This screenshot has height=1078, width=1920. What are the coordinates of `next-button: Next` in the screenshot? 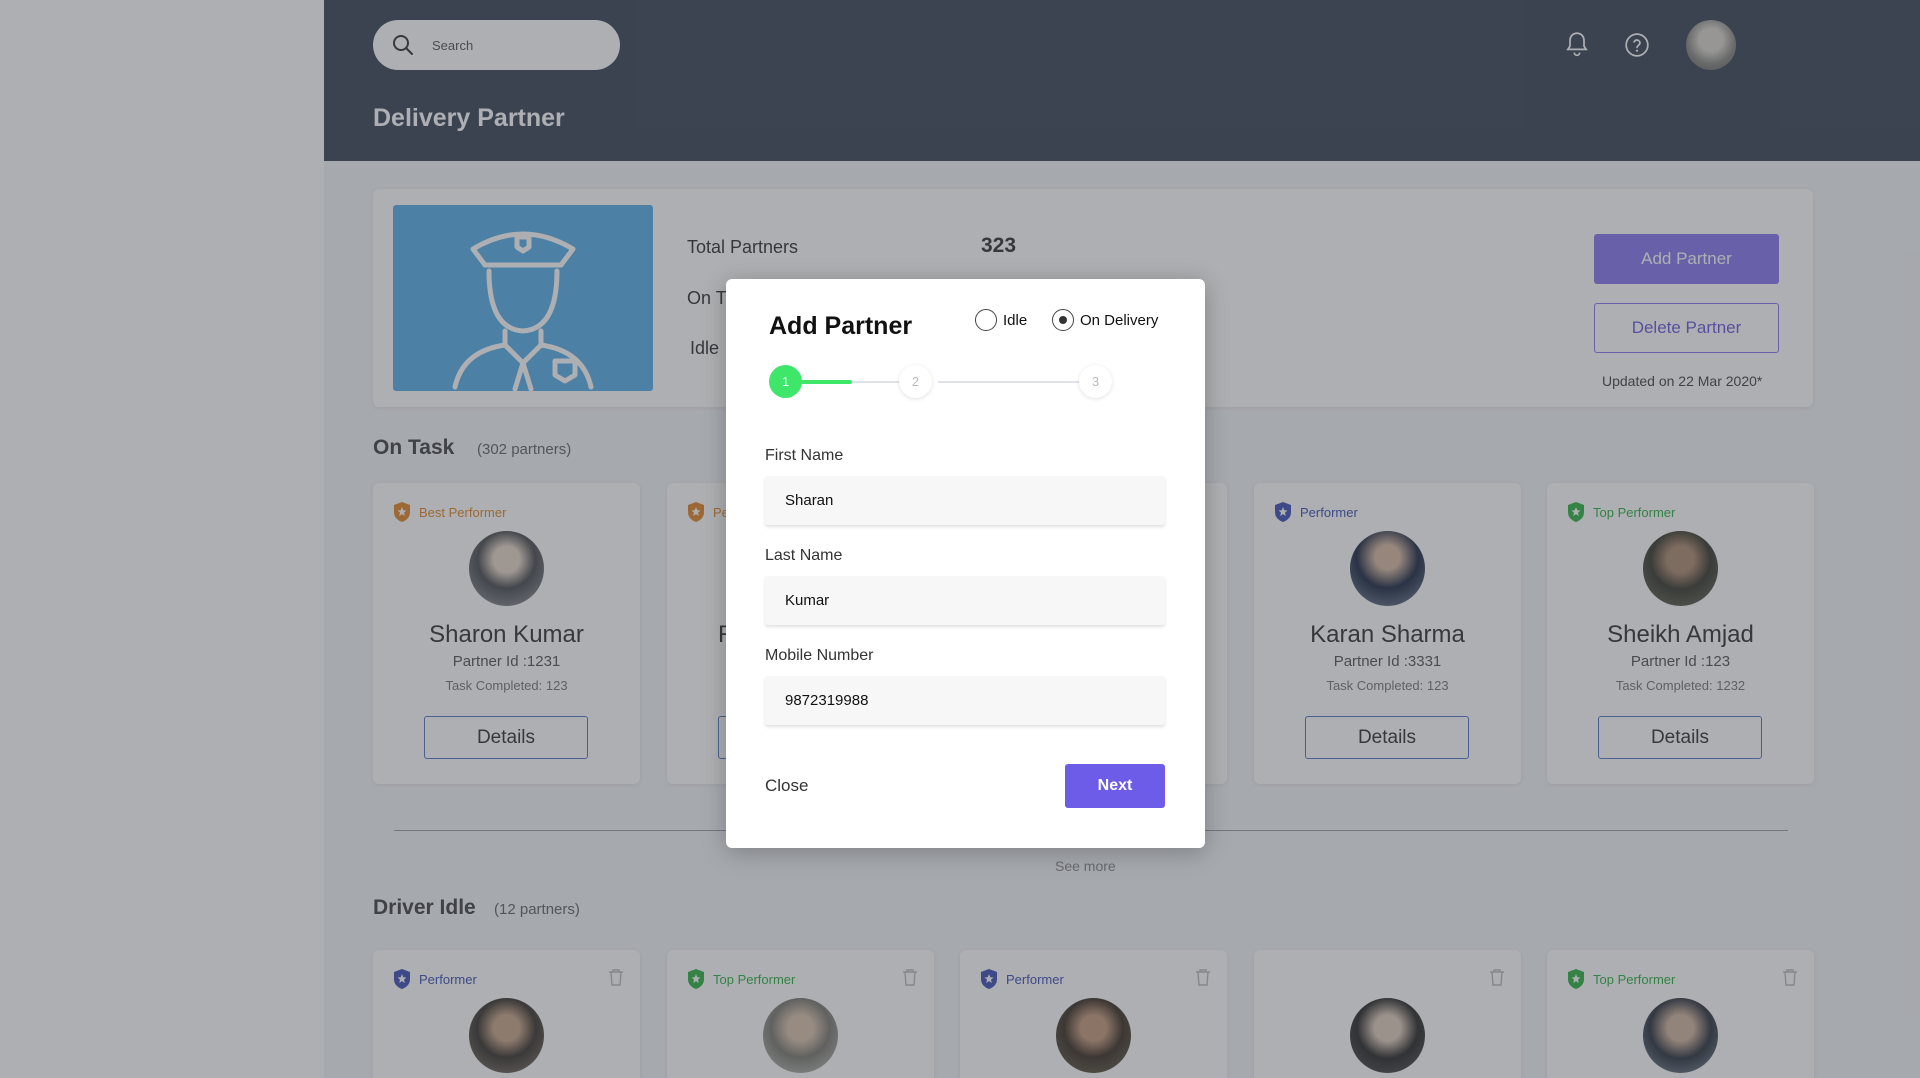 It's located at (1115, 786).